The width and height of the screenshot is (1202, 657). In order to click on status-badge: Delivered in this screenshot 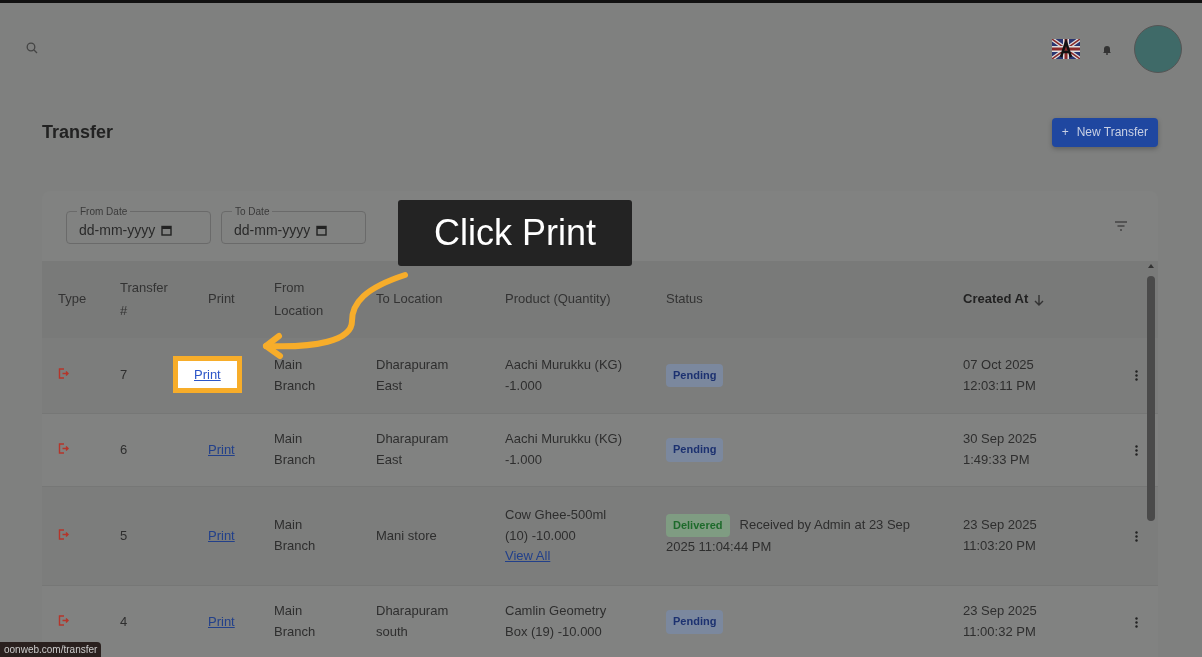, I will do `click(698, 525)`.